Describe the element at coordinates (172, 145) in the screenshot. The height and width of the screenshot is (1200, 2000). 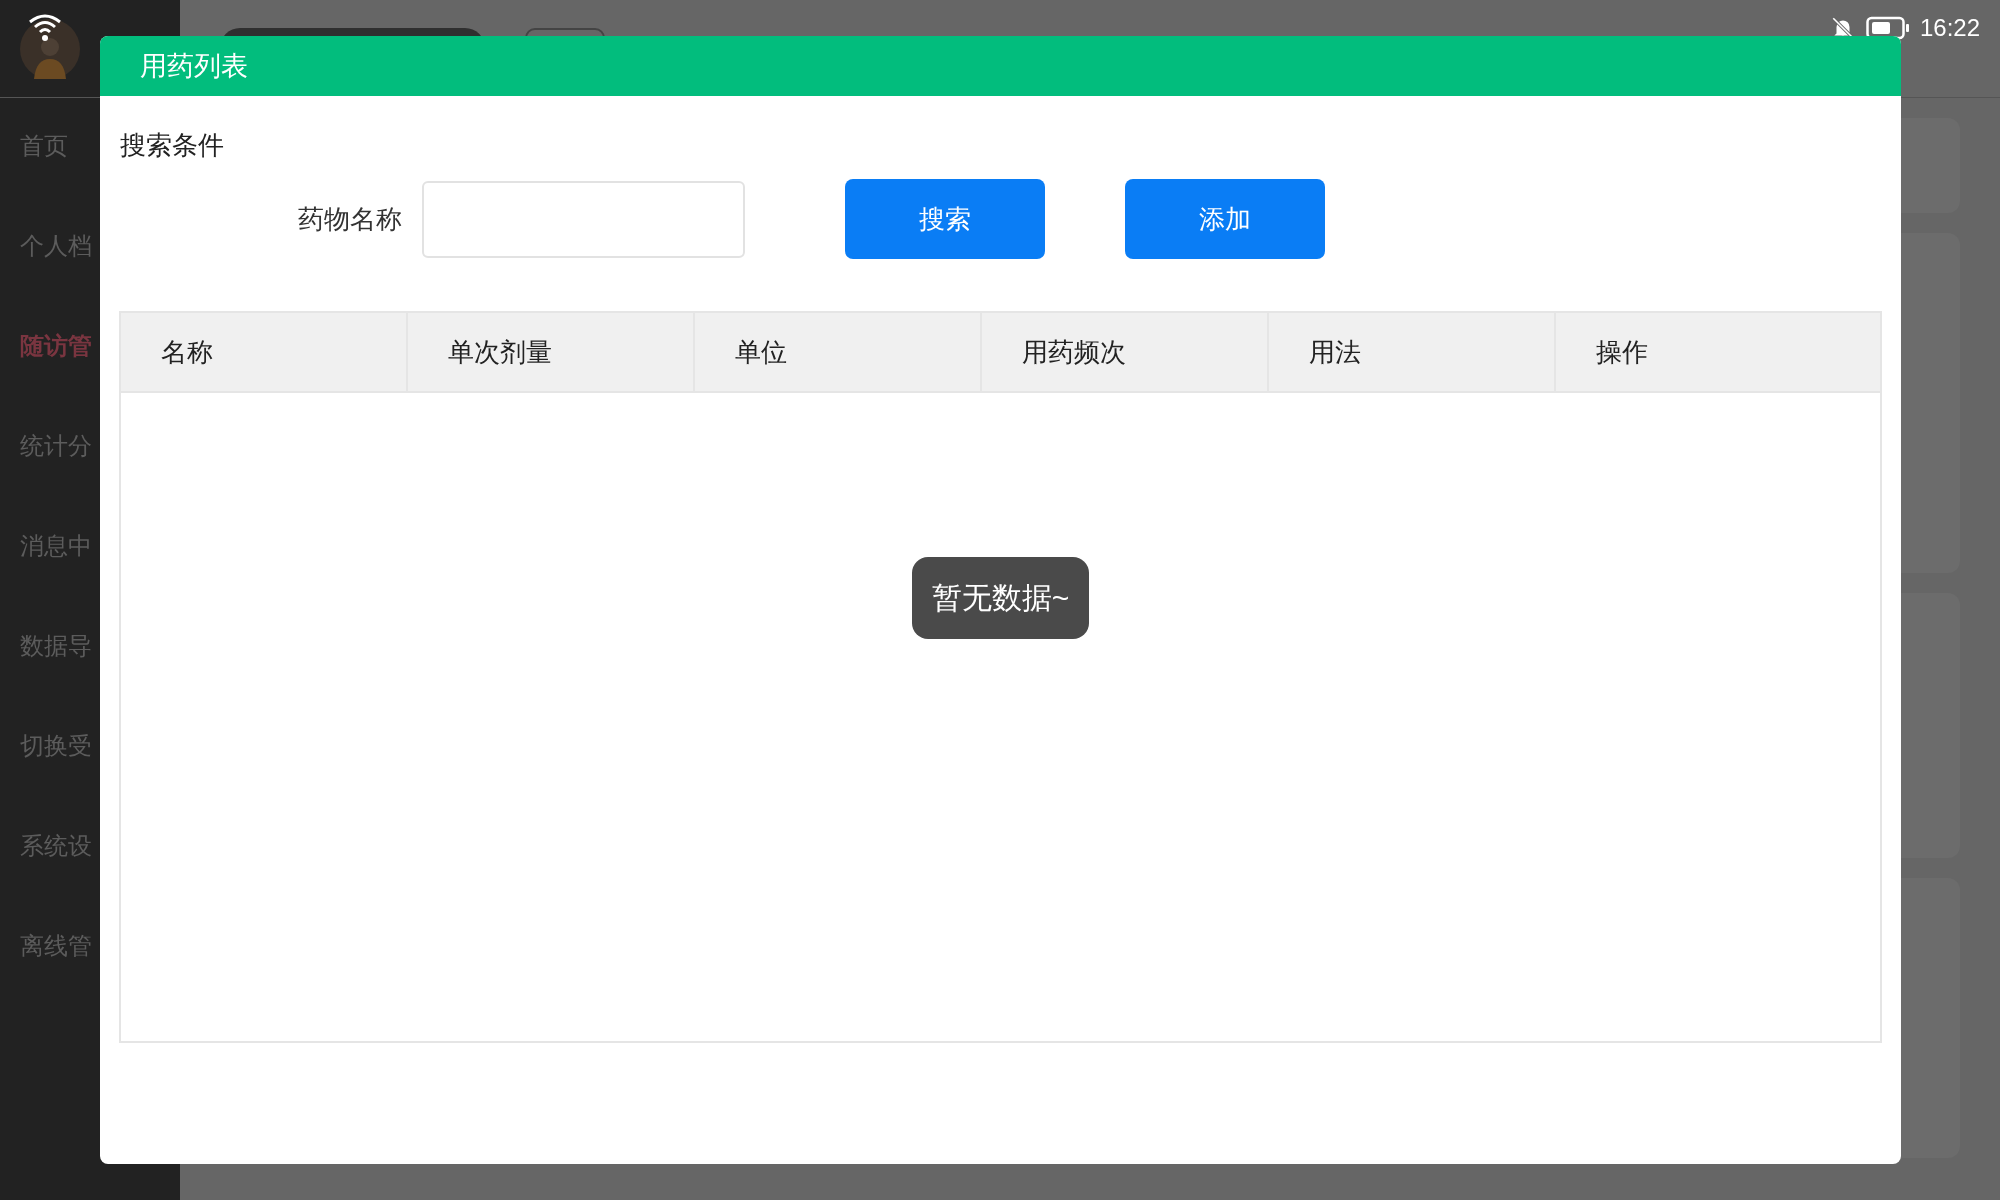
I see `section-title: 搜索条件` at that location.